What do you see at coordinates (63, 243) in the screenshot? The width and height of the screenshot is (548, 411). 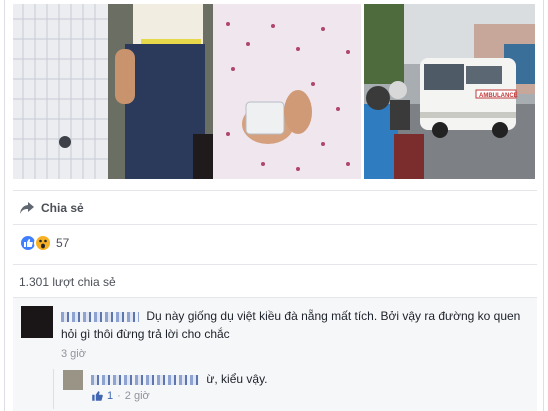 I see `reaction-count: 57` at bounding box center [63, 243].